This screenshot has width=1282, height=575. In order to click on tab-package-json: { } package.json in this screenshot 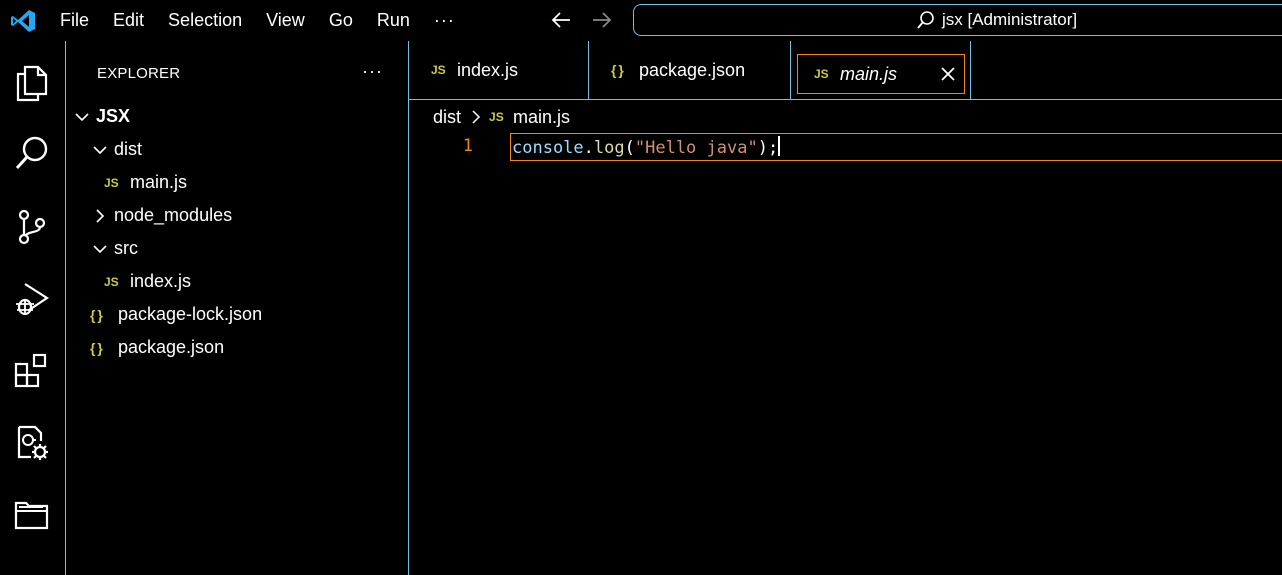, I will do `click(690, 70)`.